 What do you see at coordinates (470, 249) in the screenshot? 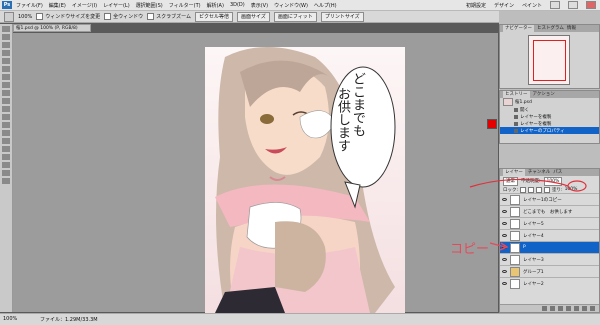
I see `annotation-copy-label: コピー` at bounding box center [470, 249].